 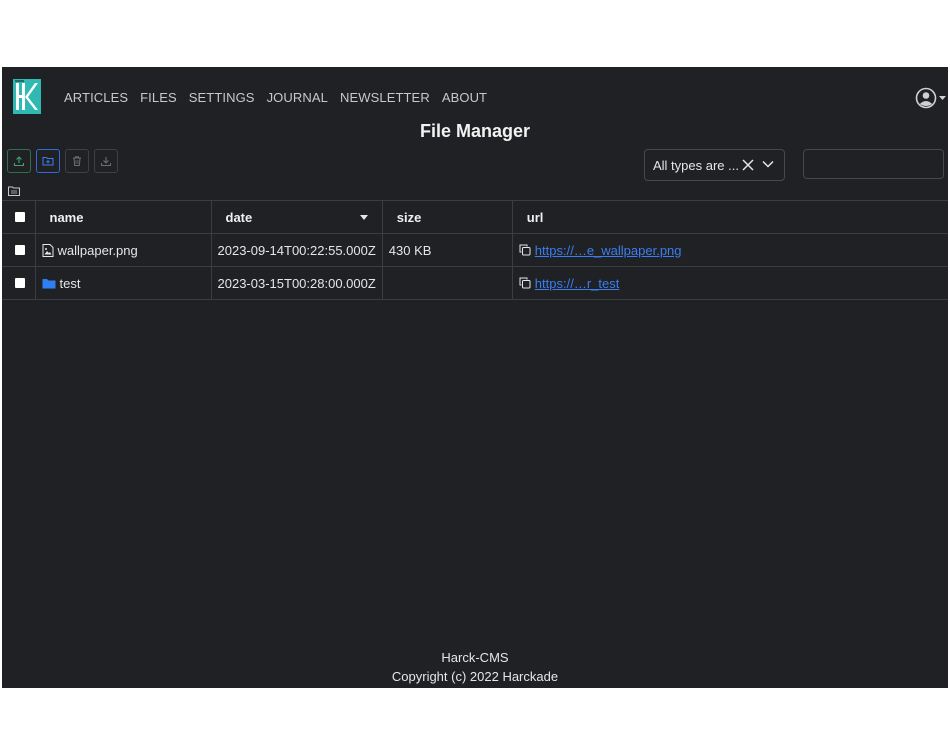 What do you see at coordinates (158, 97) in the screenshot?
I see `nav-files: FILES` at bounding box center [158, 97].